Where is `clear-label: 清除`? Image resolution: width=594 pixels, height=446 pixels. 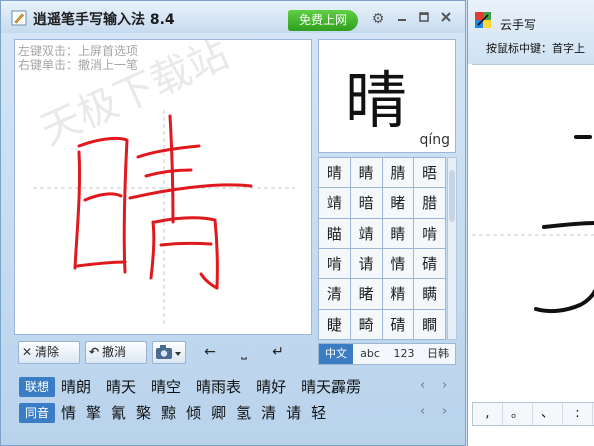 clear-label: 清除 is located at coordinates (47, 352).